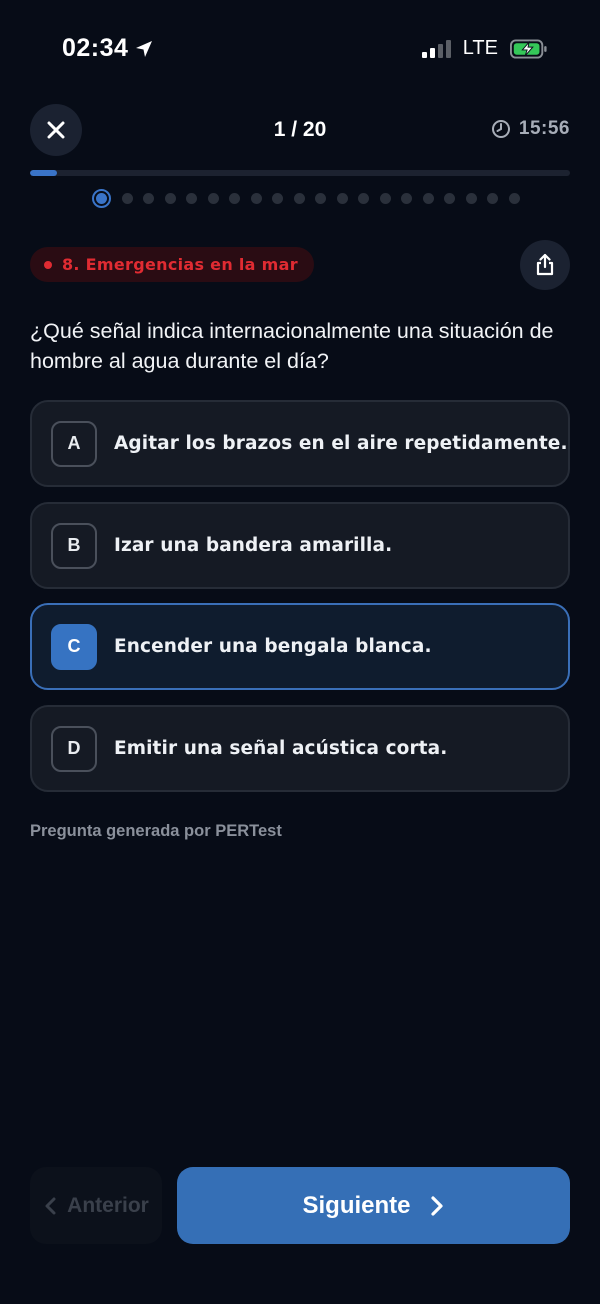 The height and width of the screenshot is (1304, 600). I want to click on chevron-right-icon, so click(436, 1205).